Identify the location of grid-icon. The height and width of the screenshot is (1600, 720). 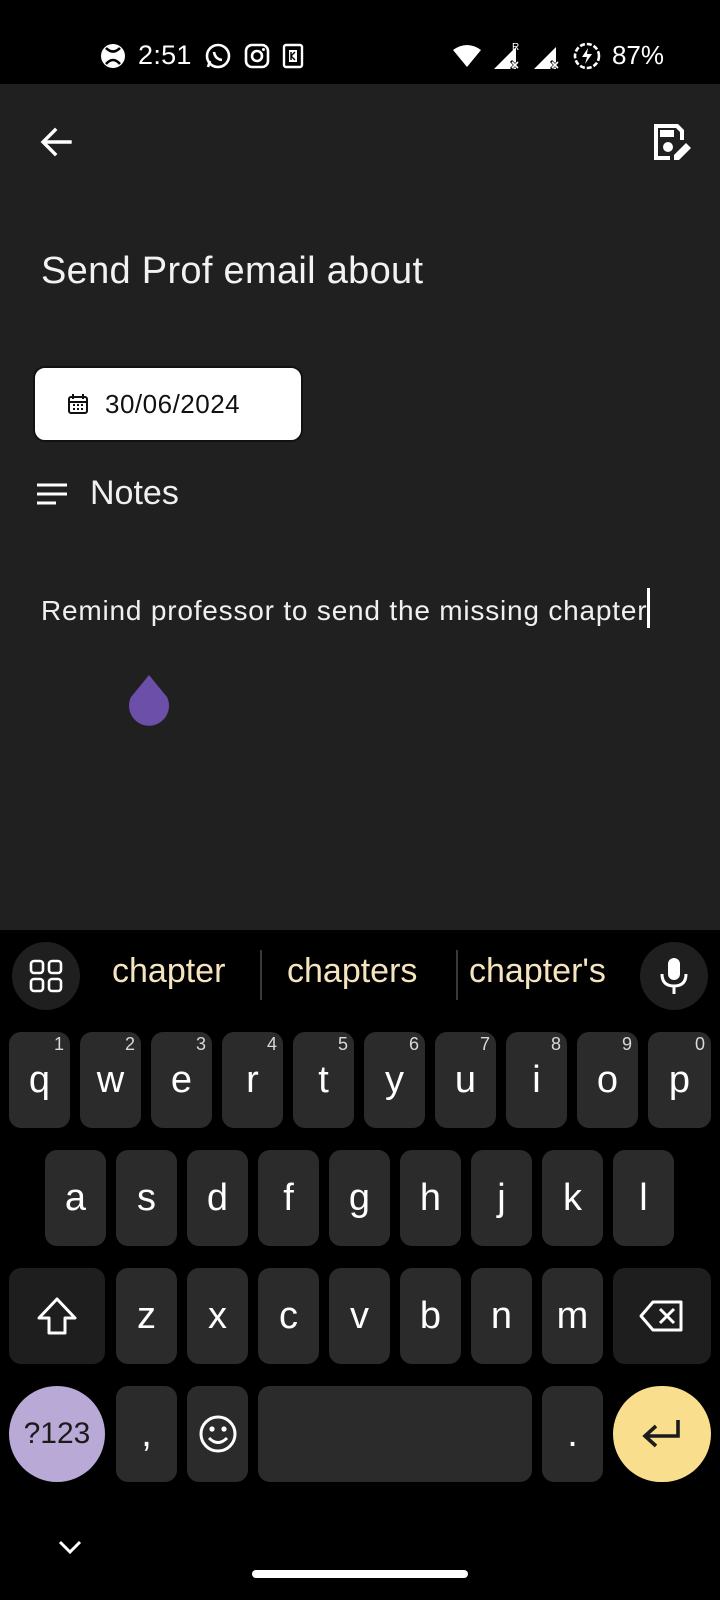
(46, 976).